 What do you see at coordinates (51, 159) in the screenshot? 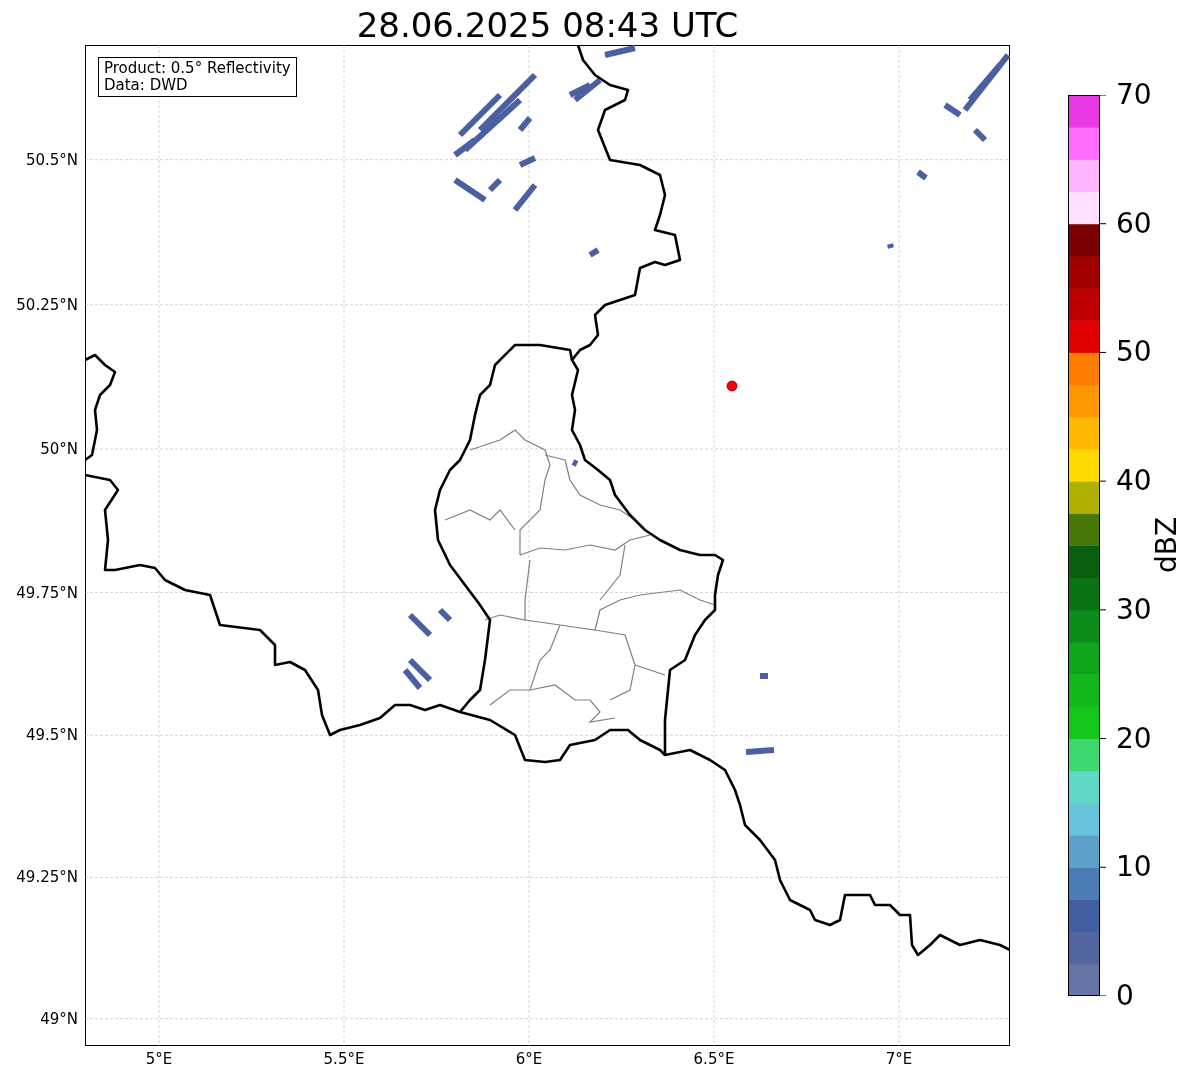
I see `latitude-label: 50.5°N` at bounding box center [51, 159].